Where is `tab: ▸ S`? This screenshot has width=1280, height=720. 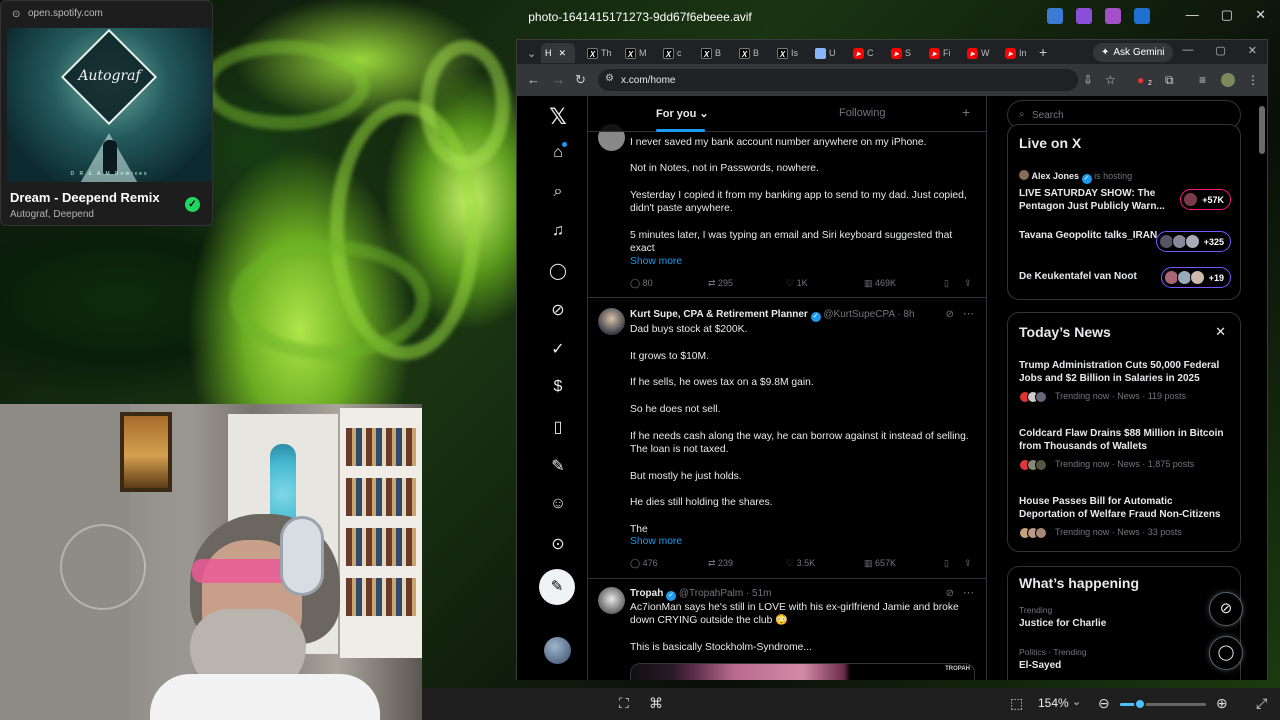 tab: ▸ S is located at coordinates (901, 53).